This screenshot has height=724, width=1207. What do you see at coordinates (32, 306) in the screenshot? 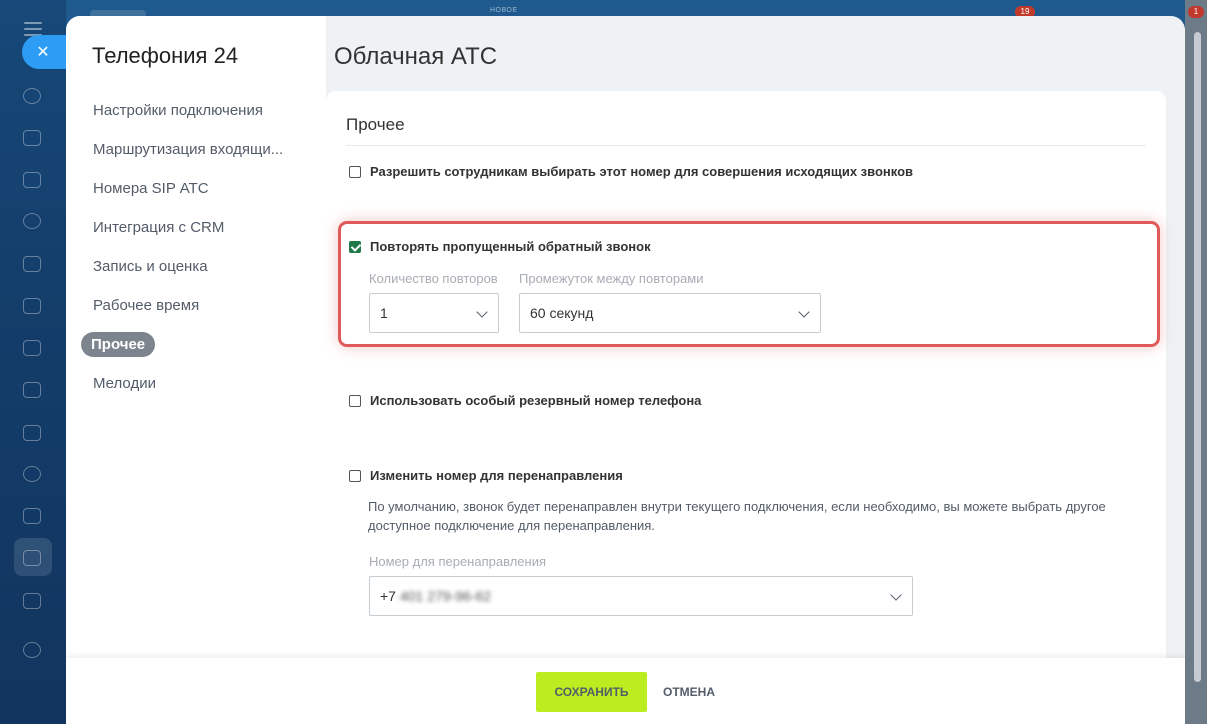
I see `document-icon` at bounding box center [32, 306].